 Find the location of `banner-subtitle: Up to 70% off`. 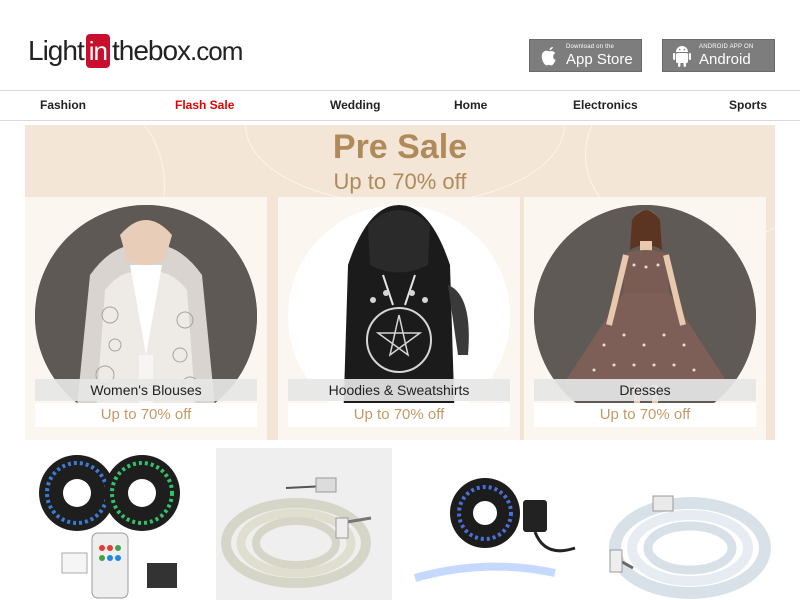

banner-subtitle: Up to 70% off is located at coordinates (400, 181).